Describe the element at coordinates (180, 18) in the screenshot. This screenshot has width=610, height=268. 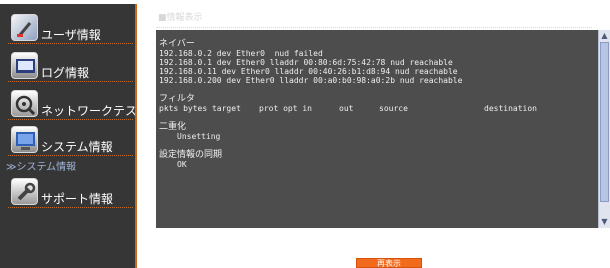
I see `page-title: ■情報表示` at that location.